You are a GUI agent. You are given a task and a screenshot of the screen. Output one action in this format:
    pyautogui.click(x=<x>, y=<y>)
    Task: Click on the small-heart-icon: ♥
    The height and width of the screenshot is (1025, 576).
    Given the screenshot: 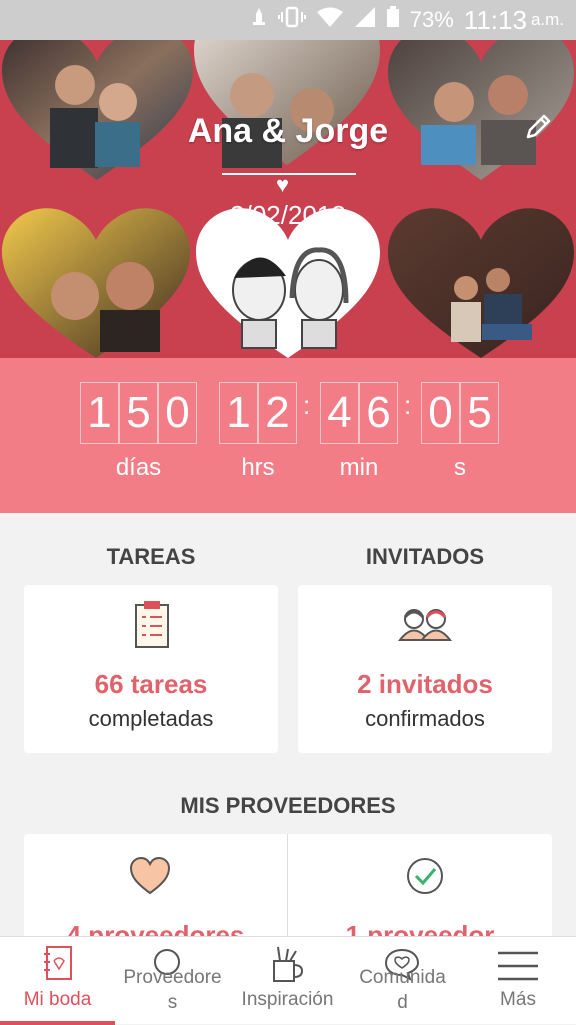 What is the action you would take?
    pyautogui.click(x=283, y=184)
    